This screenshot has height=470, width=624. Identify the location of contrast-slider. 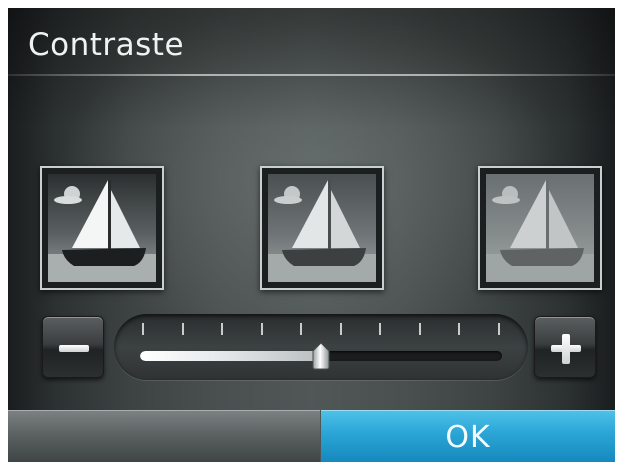
(321, 347).